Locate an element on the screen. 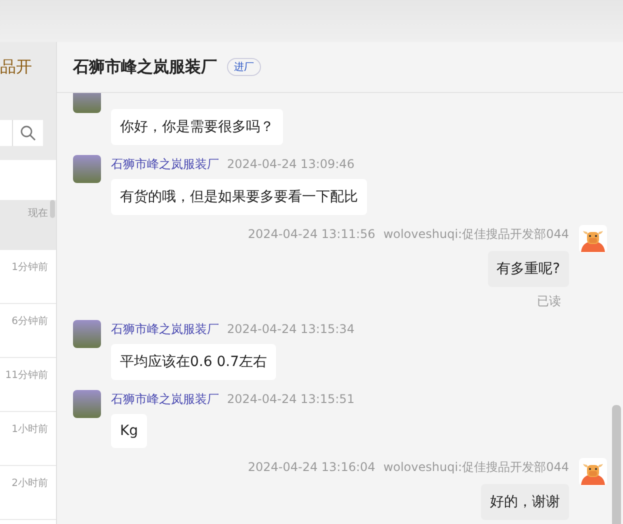 Image resolution: width=623 pixels, height=524 pixels. message-bubble: 有多重呢? is located at coordinates (528, 269).